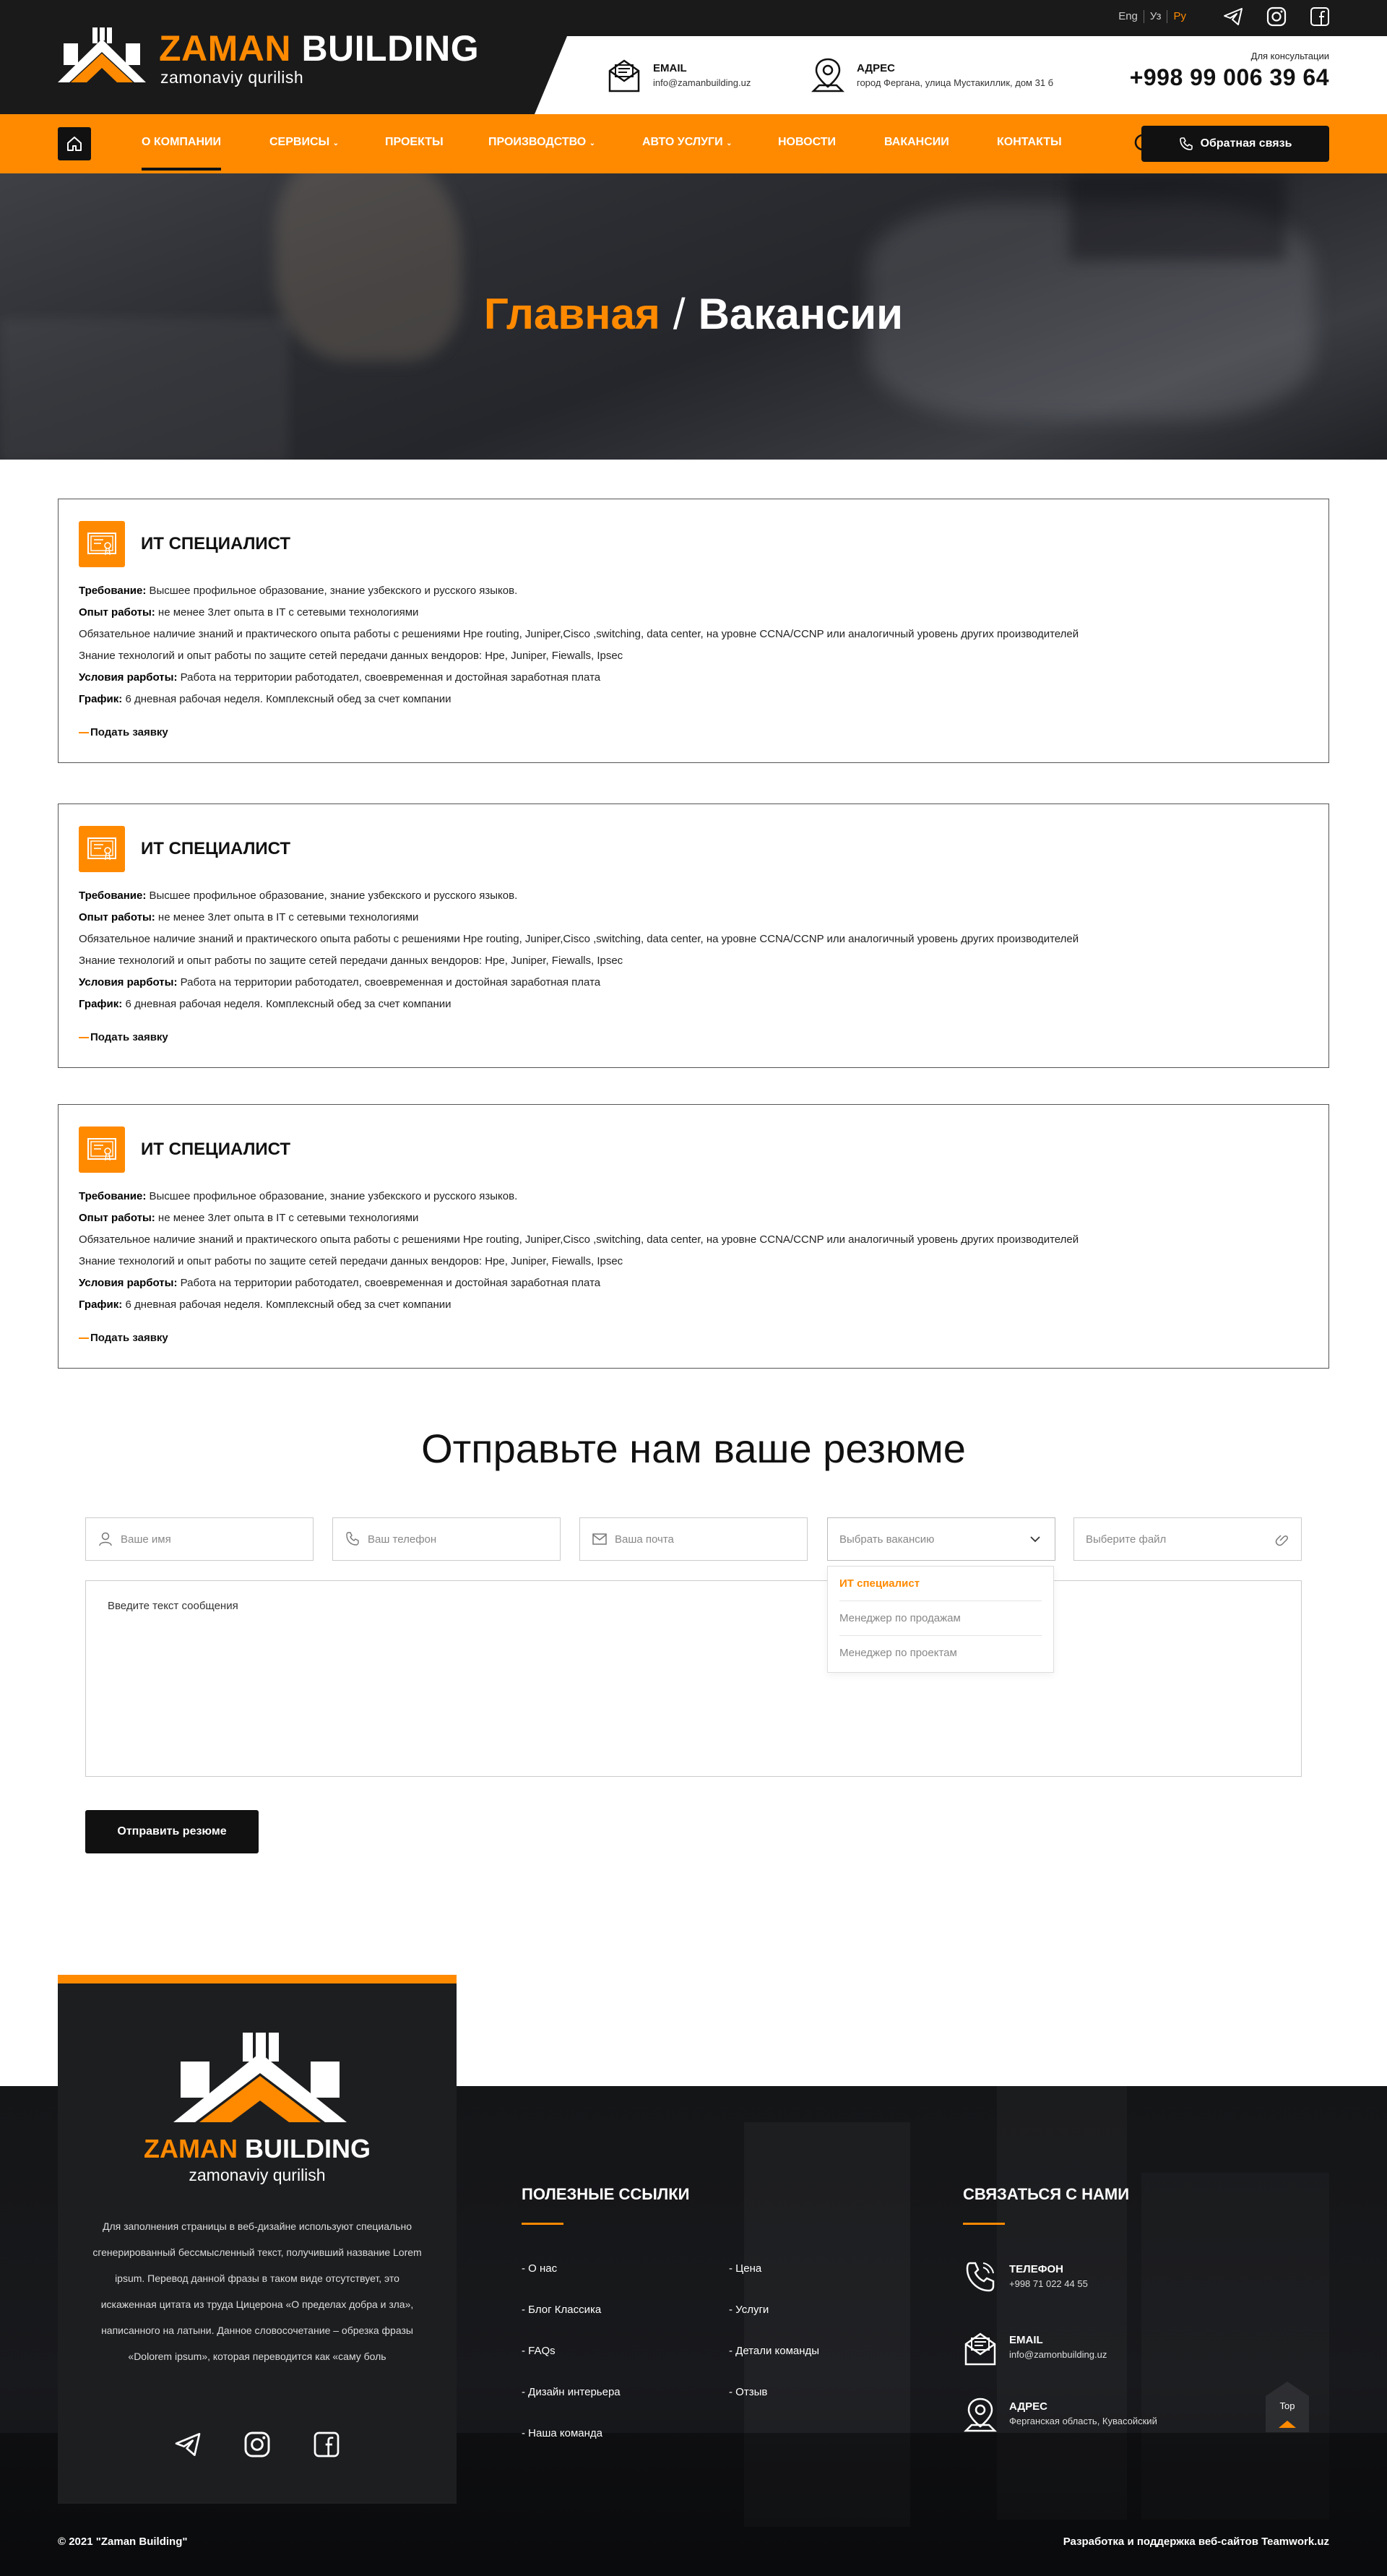 The image size is (1387, 2576). I want to click on hero-banner: Главная / Вакансии, so click(693, 316).